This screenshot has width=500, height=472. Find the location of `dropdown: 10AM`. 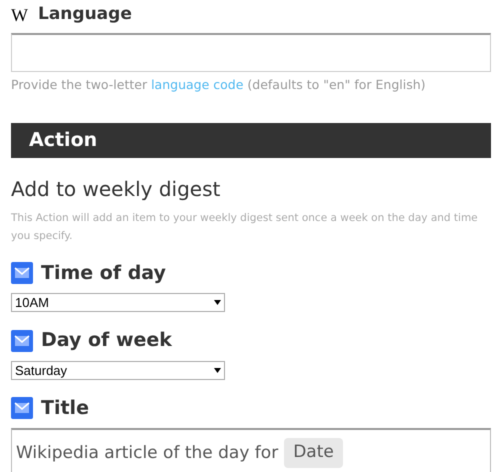

dropdown: 10AM is located at coordinates (118, 302).